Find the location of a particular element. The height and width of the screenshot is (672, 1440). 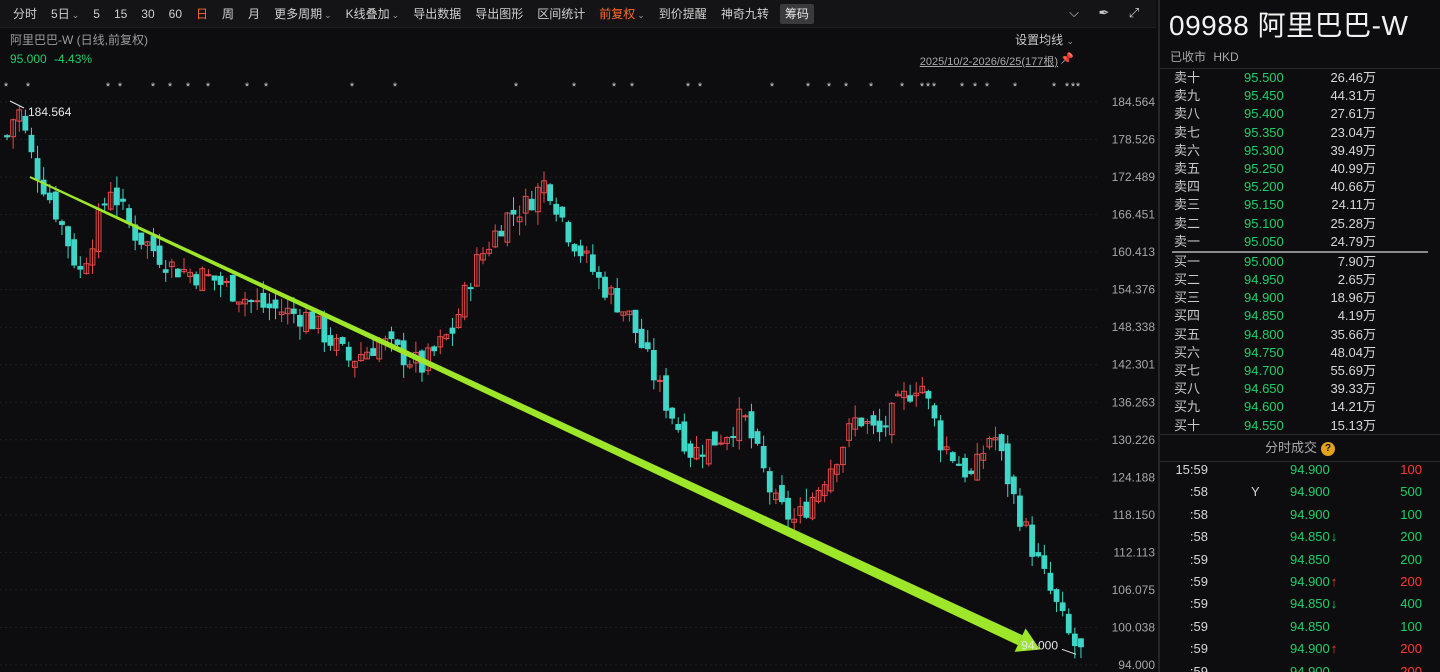

bid-row: 买九 94.600 14.21万 is located at coordinates (1300, 407).